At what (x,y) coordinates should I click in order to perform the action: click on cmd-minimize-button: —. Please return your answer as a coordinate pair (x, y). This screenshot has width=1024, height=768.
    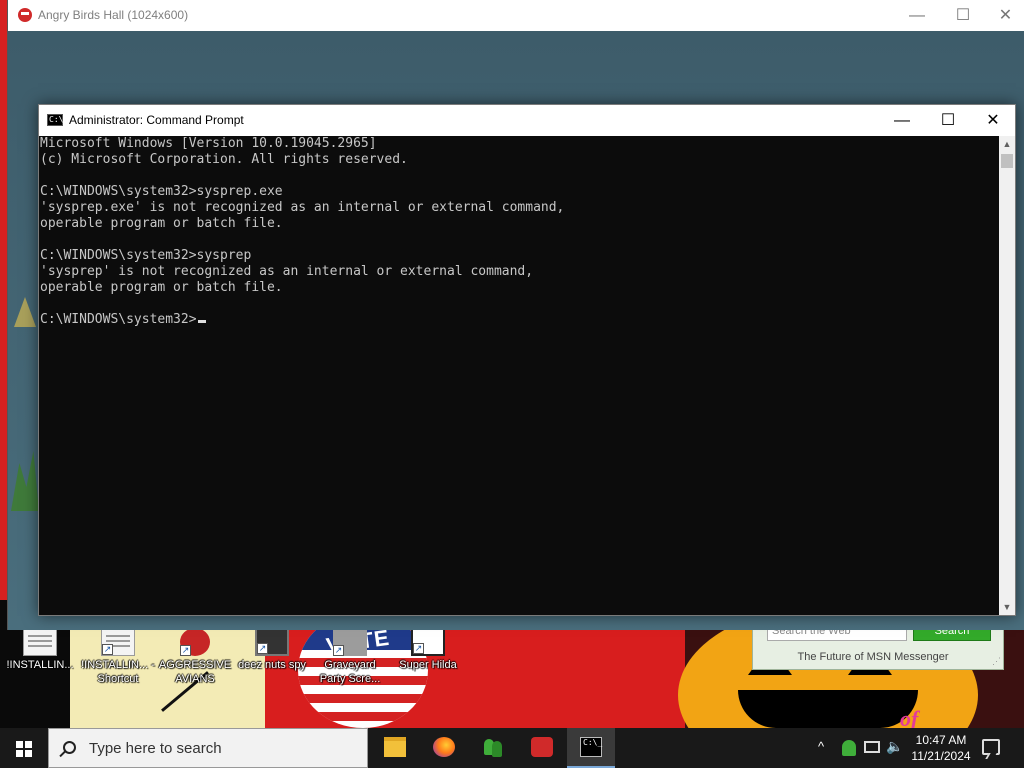
    Looking at the image, I should click on (902, 120).